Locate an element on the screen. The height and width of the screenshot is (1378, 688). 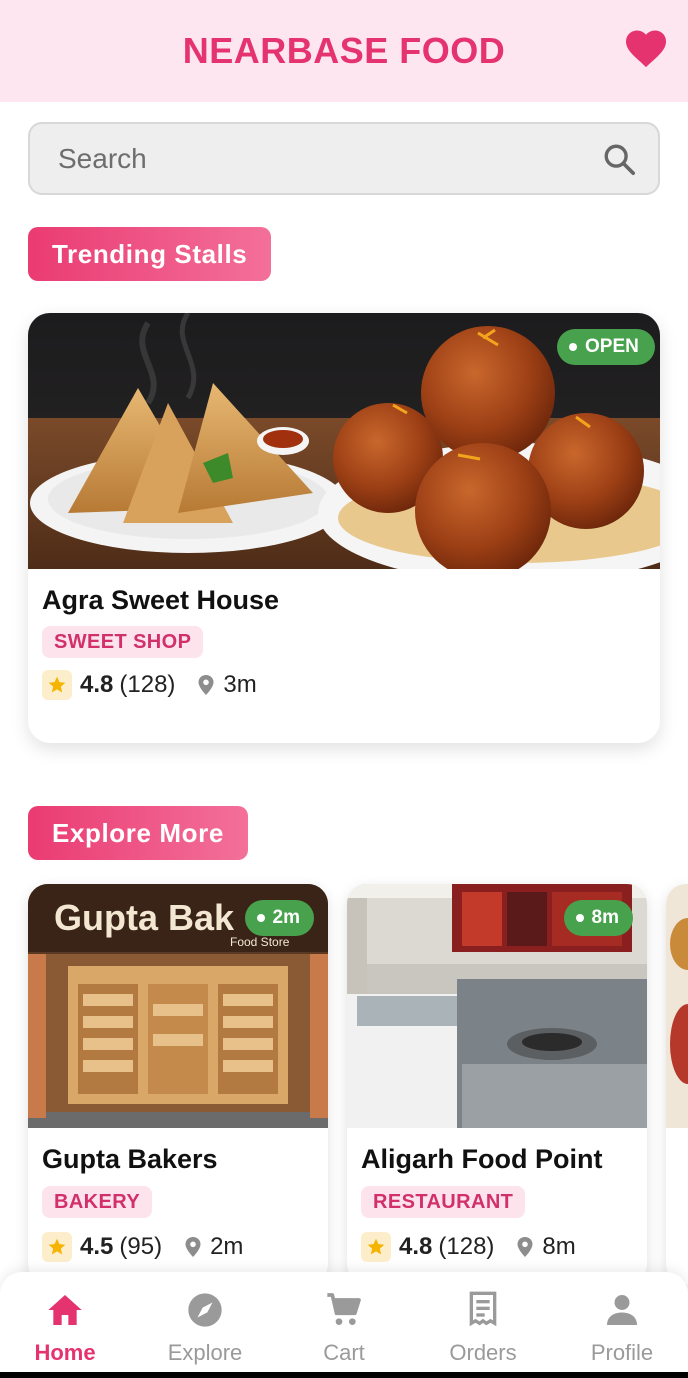
category-tag: BAKERY is located at coordinates (97, 1202).